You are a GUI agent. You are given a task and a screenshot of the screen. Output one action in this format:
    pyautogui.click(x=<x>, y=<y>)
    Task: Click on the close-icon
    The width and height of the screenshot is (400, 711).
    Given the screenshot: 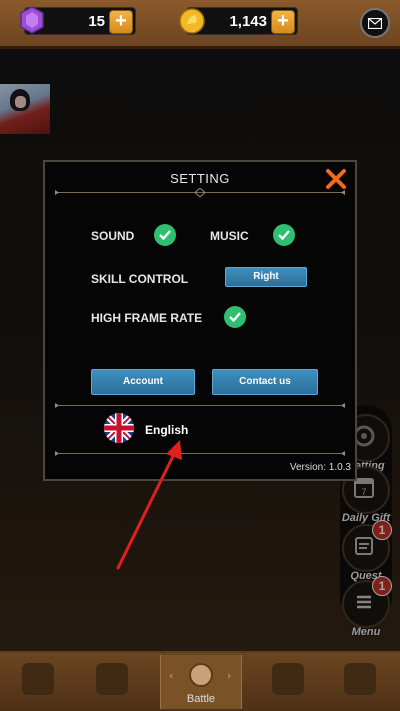 What is the action you would take?
    pyautogui.click(x=336, y=179)
    